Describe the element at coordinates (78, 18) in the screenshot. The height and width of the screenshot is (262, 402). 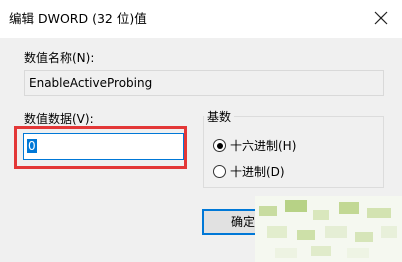
I see `window-title: 编辑 DWORD (32 位)值` at that location.